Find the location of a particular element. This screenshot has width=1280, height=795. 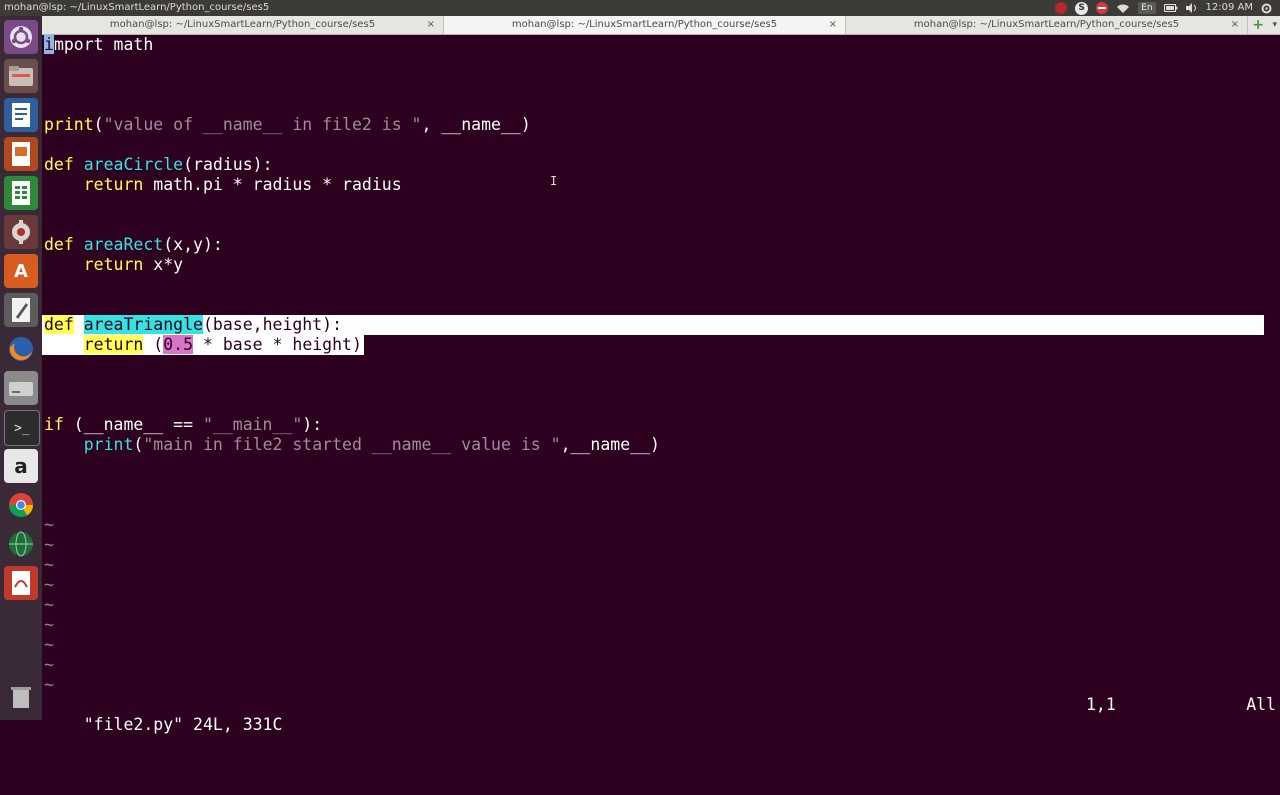

mouse-ibeam-icon: I is located at coordinates (554, 181).